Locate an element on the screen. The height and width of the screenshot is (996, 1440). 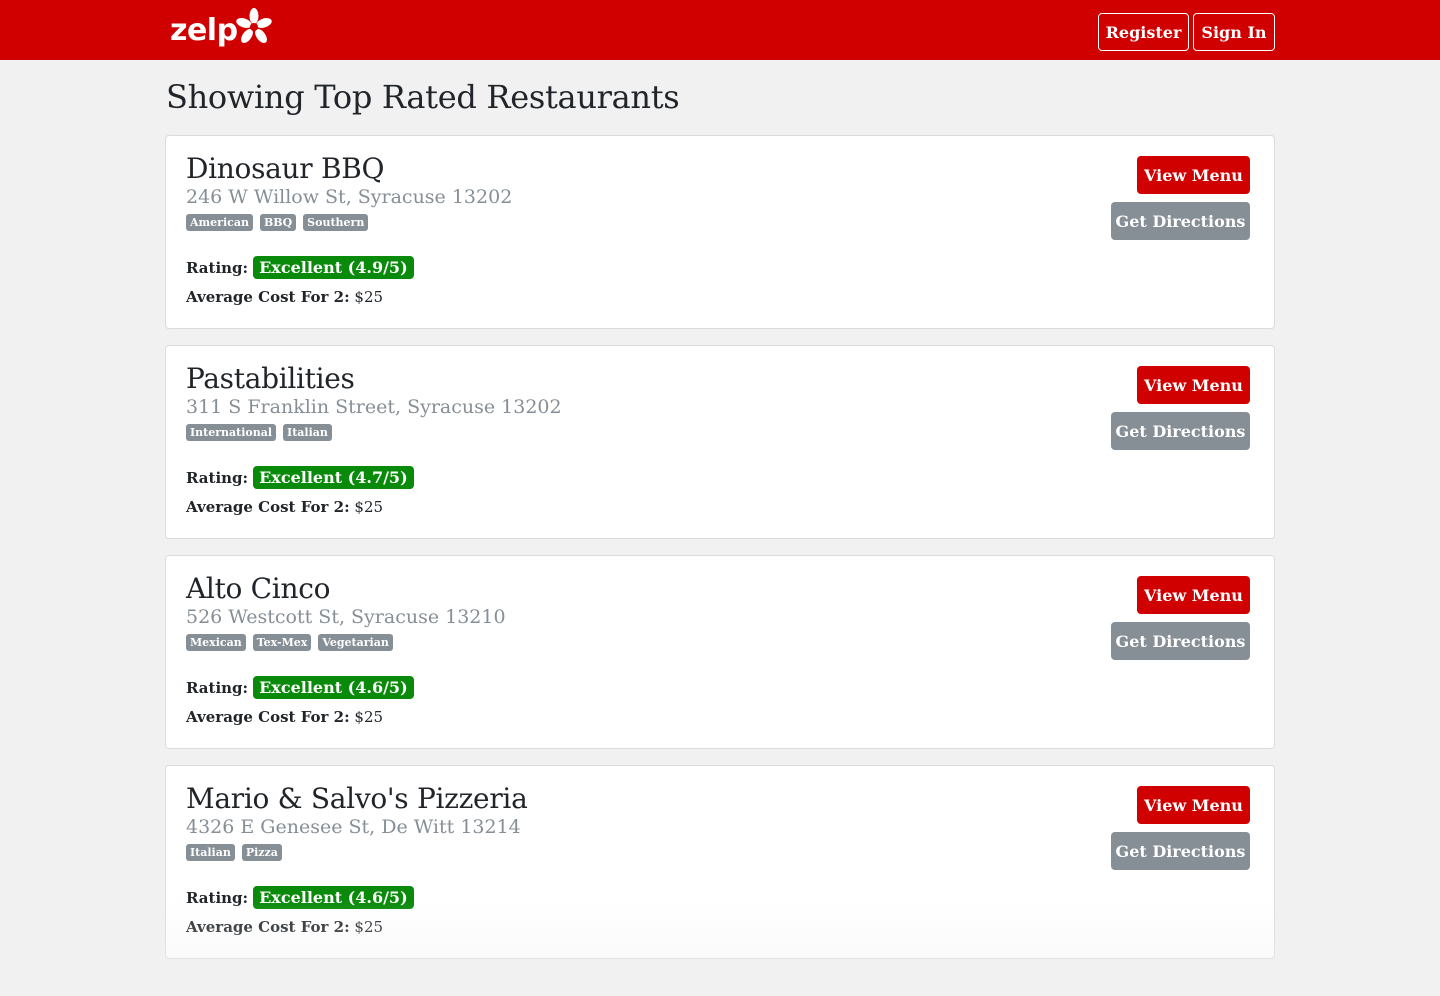
restaurant-address: 246 W Willow St, Syracuse 13202 is located at coordinates (349, 197).